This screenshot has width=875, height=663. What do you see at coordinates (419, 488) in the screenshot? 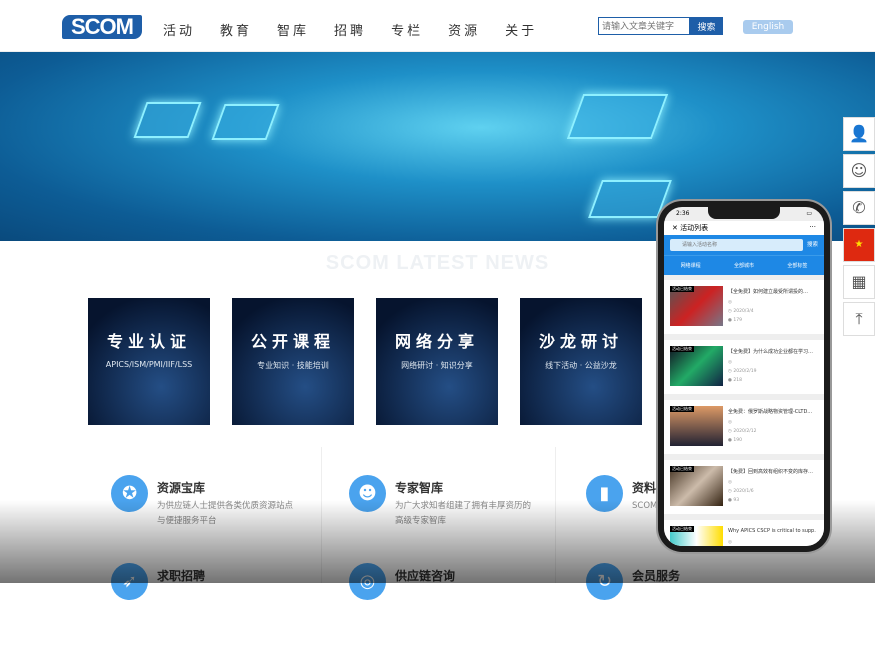
I see `feature-title: 专家智库` at bounding box center [419, 488].